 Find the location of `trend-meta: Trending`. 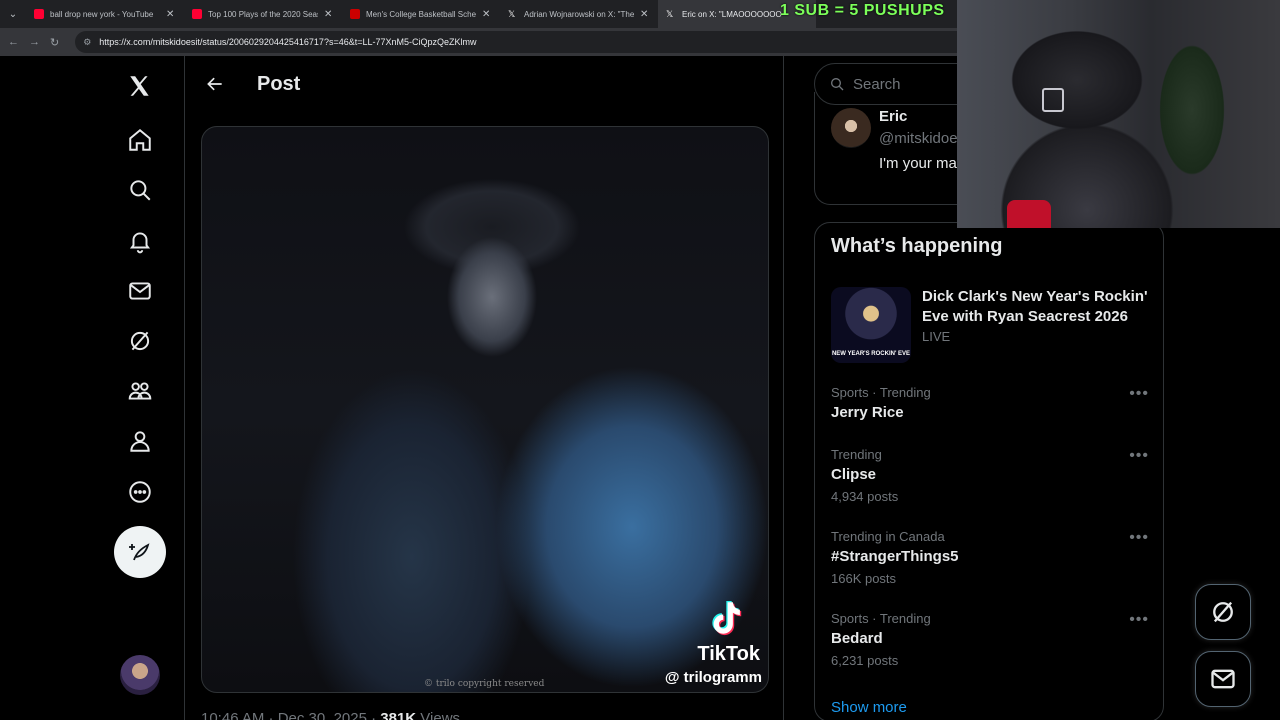

trend-meta: Trending is located at coordinates (856, 454).